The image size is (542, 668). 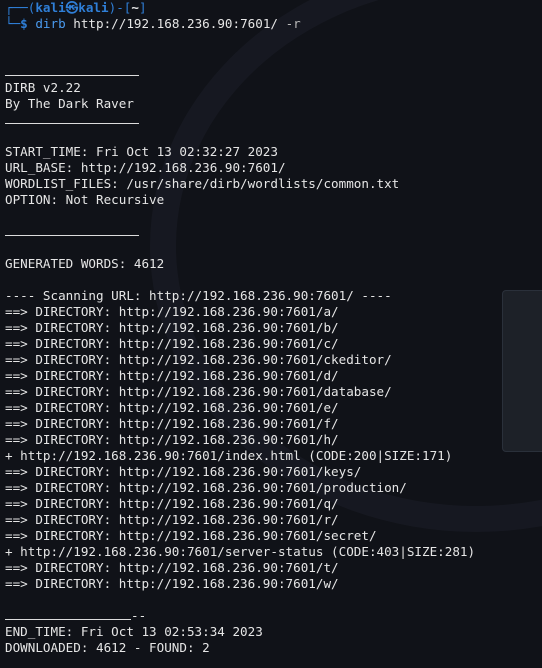 I want to click on banner-author: By The Dark Raver, so click(x=69, y=103).